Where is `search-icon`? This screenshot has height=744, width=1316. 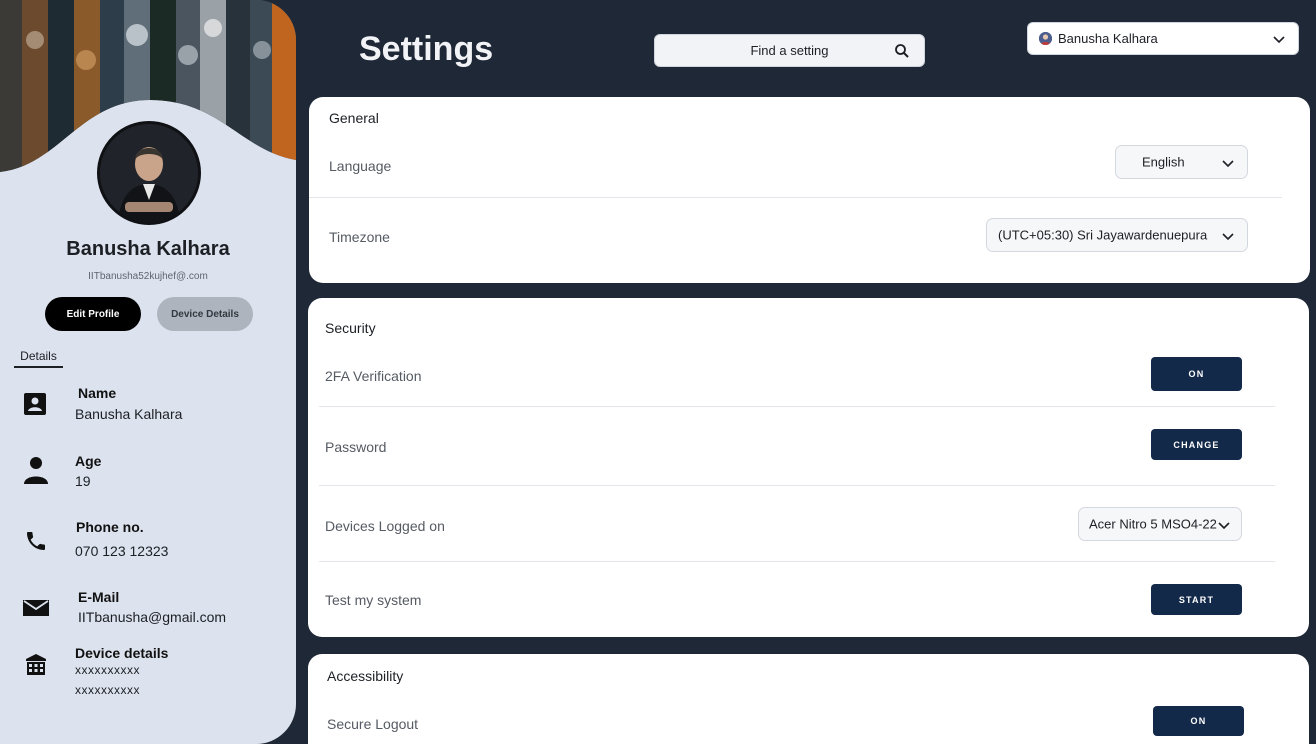
search-icon is located at coordinates (902, 51).